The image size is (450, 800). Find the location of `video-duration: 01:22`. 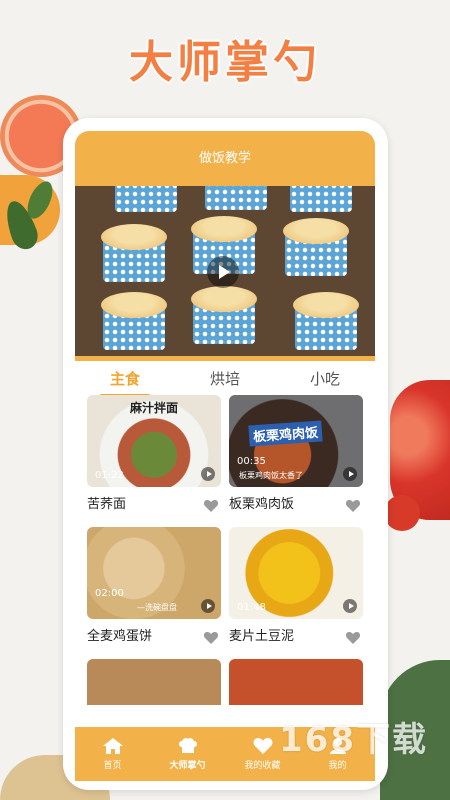

video-duration: 01:22 is located at coordinates (109, 475).